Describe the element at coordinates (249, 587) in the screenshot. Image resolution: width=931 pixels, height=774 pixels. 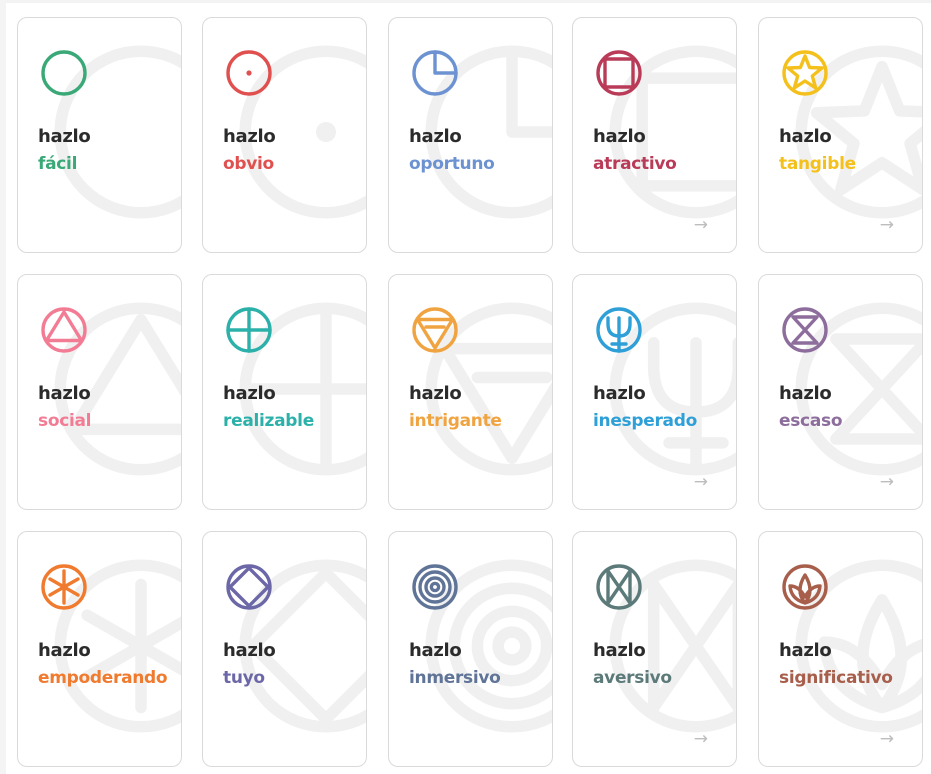
I see `diamond-circle-icon` at that location.